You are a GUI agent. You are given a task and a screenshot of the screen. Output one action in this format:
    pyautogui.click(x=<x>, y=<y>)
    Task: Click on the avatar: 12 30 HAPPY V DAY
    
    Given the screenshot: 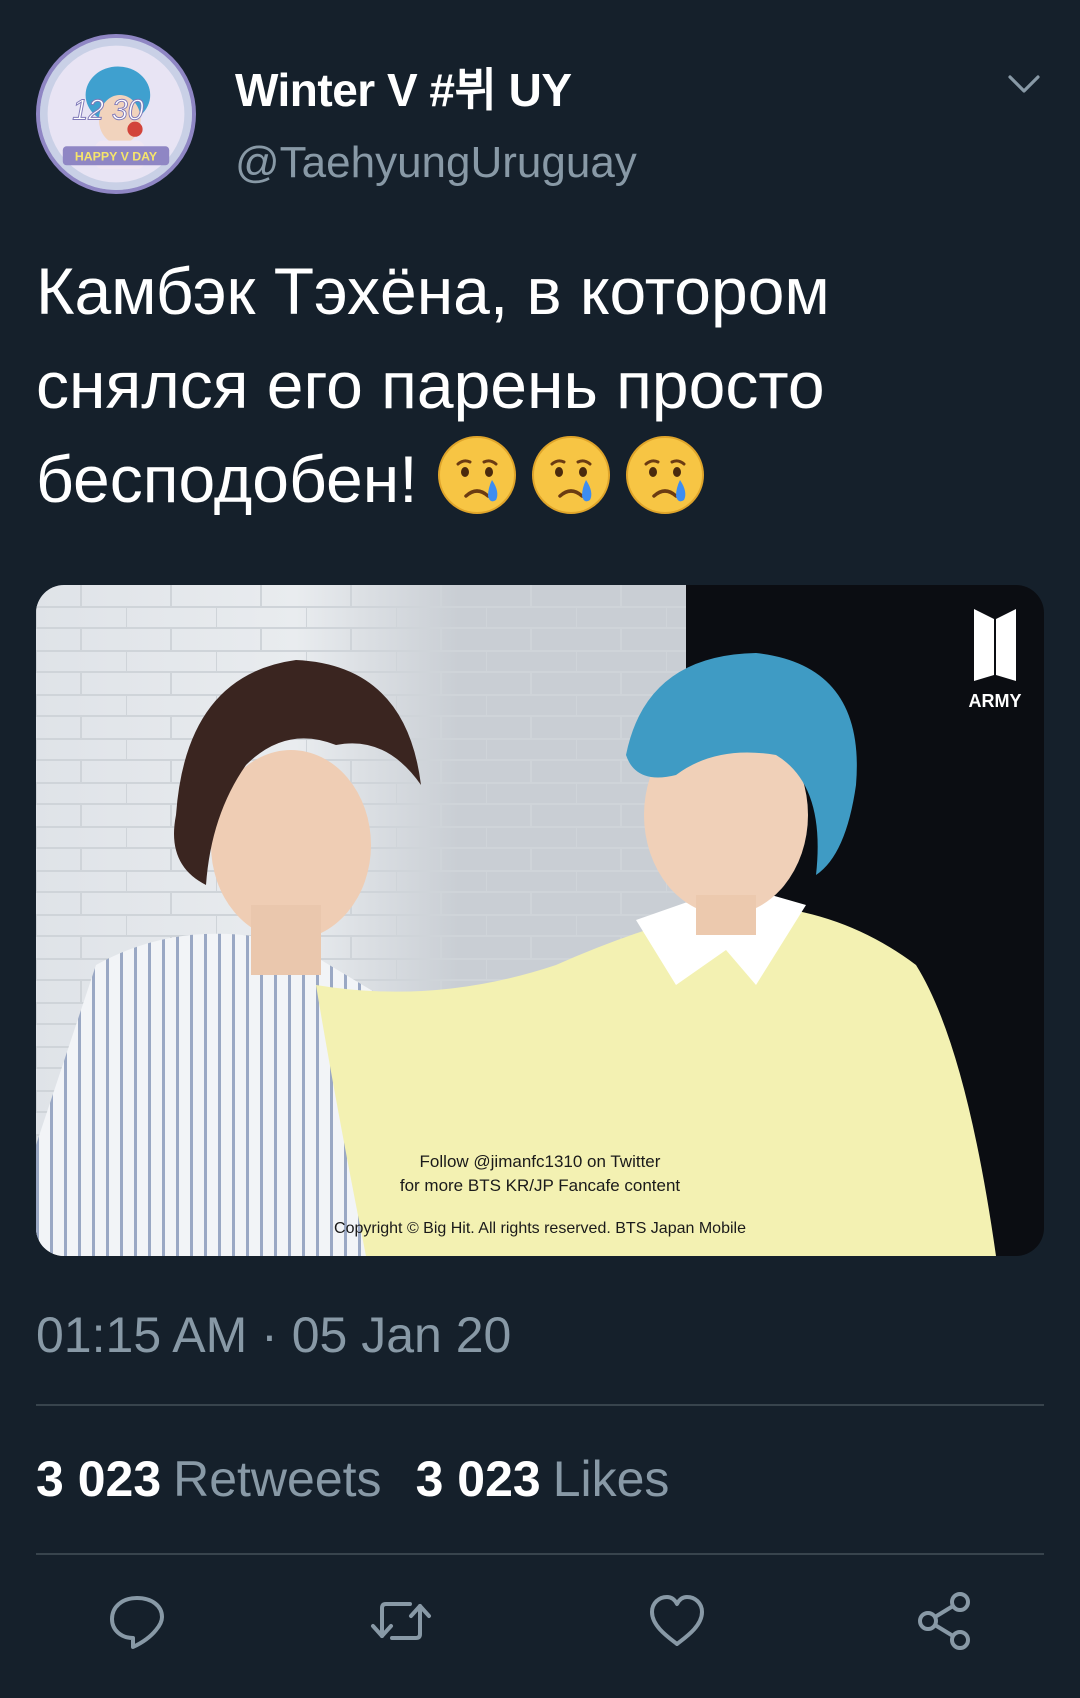 What is the action you would take?
    pyautogui.click(x=116, y=114)
    